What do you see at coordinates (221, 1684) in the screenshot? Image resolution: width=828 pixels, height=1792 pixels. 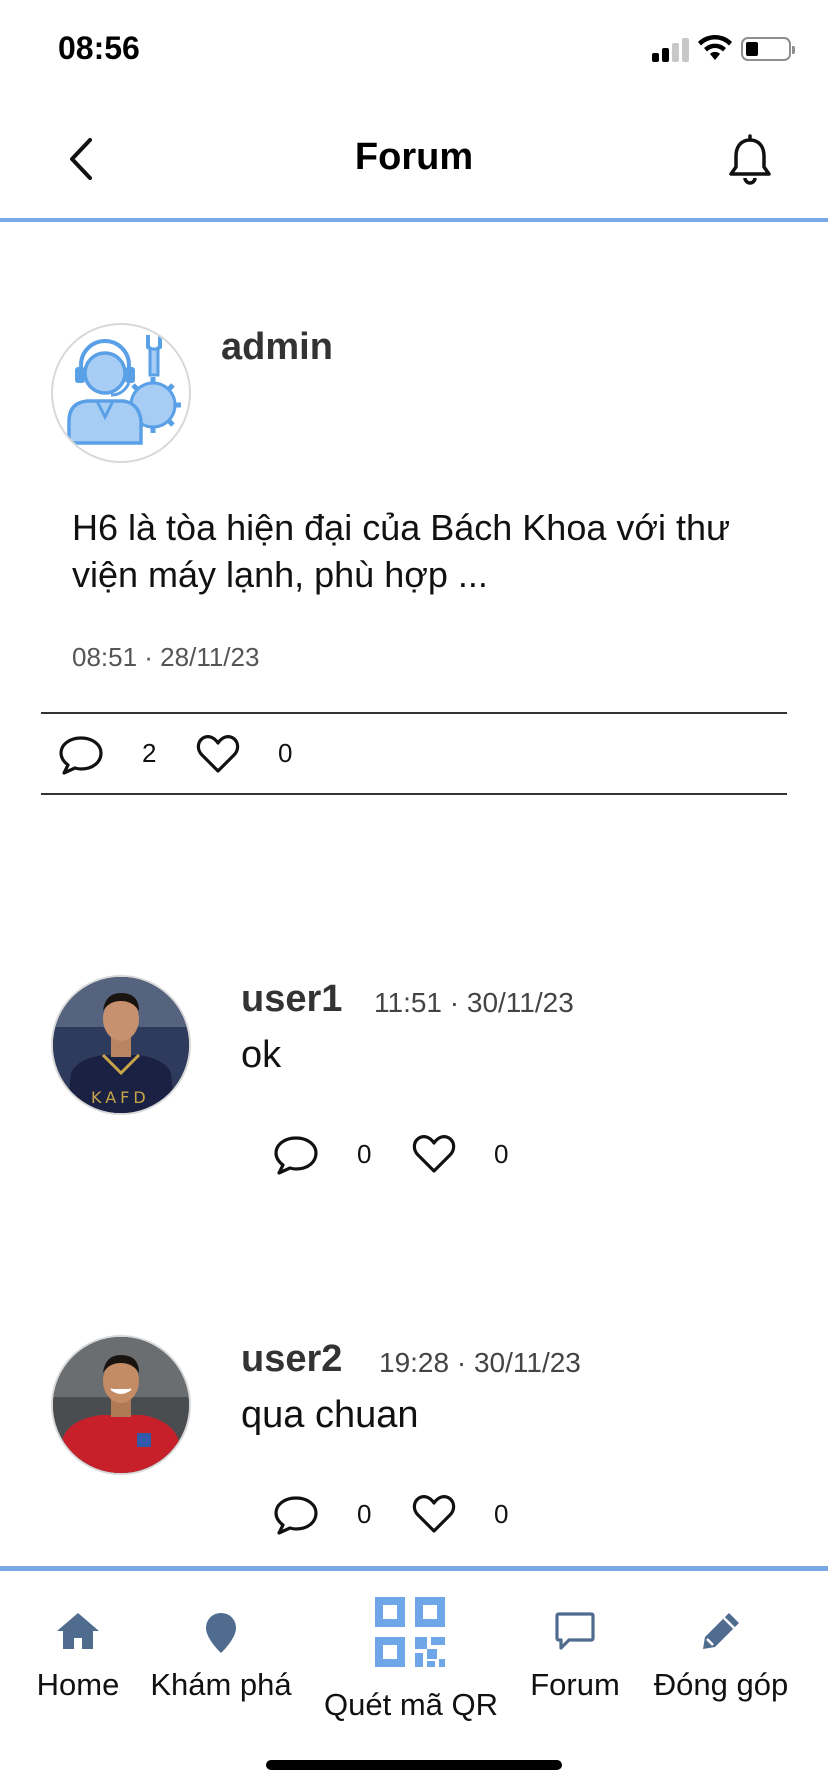 I see `nav-explore-label: Khám phá` at bounding box center [221, 1684].